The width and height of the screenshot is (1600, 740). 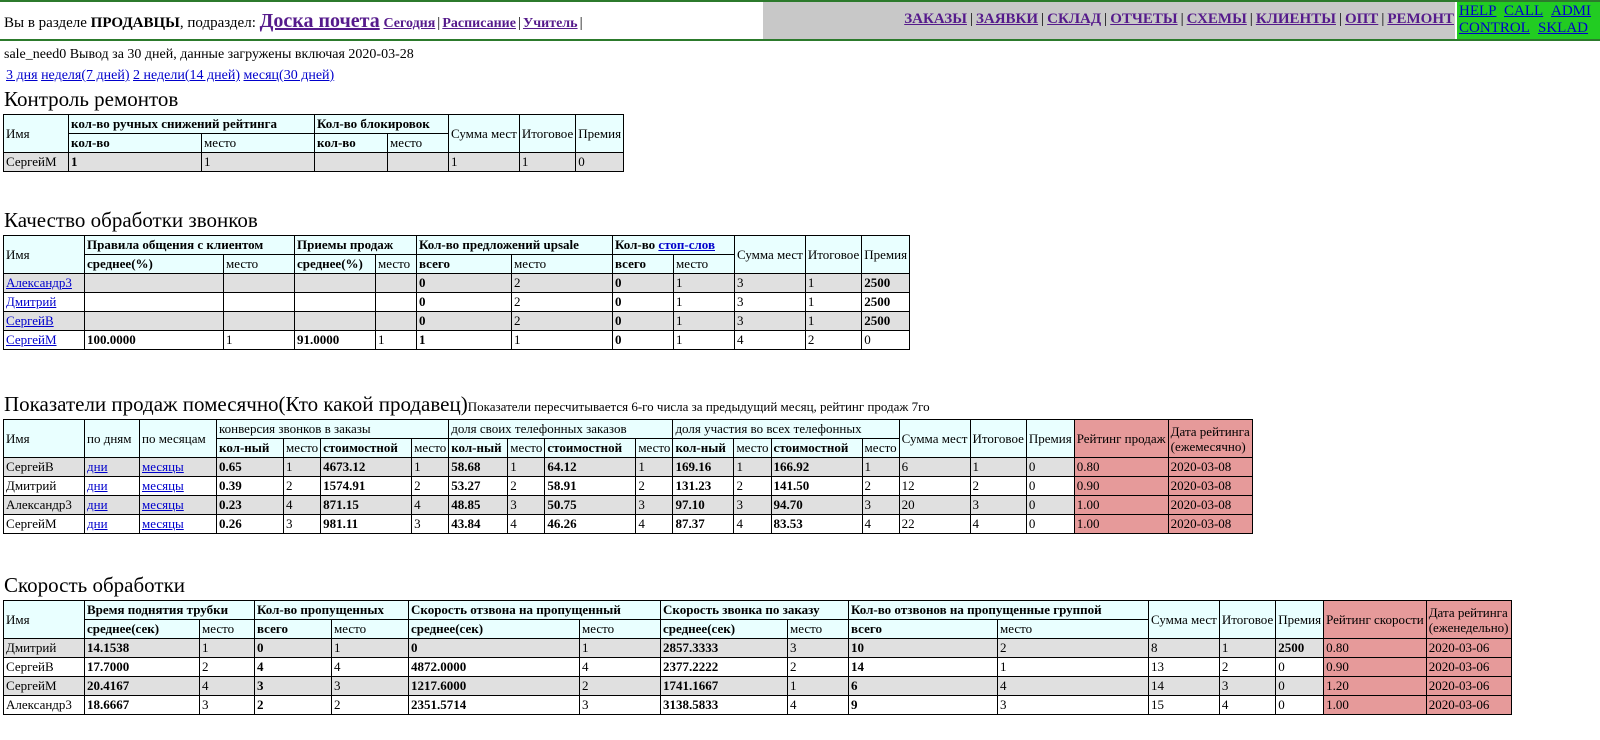 What do you see at coordinates (1523, 11) in the screenshot?
I see `call-link: CALL` at bounding box center [1523, 11].